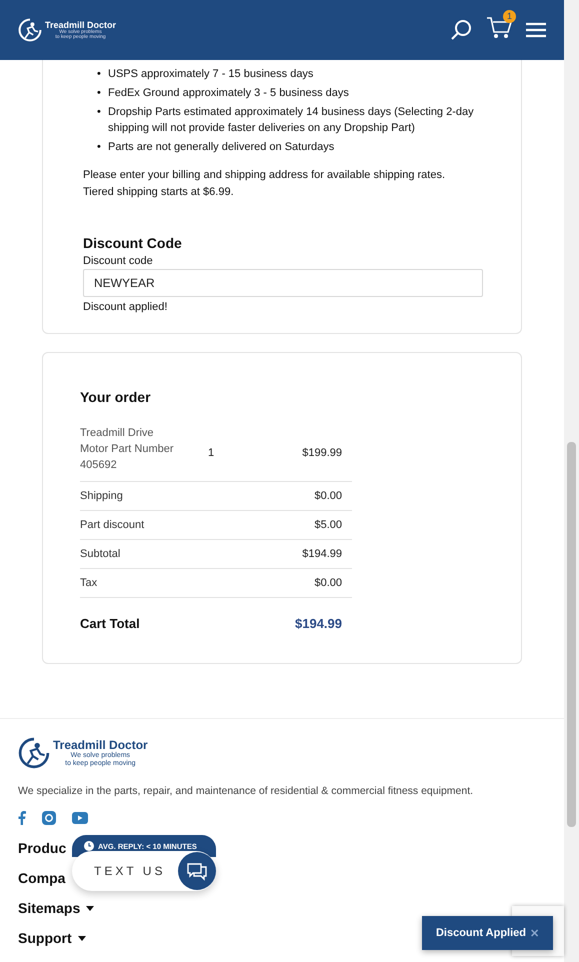 This screenshot has height=962, width=579. What do you see at coordinates (100, 554) in the screenshot?
I see `summary-label: Subtotal` at bounding box center [100, 554].